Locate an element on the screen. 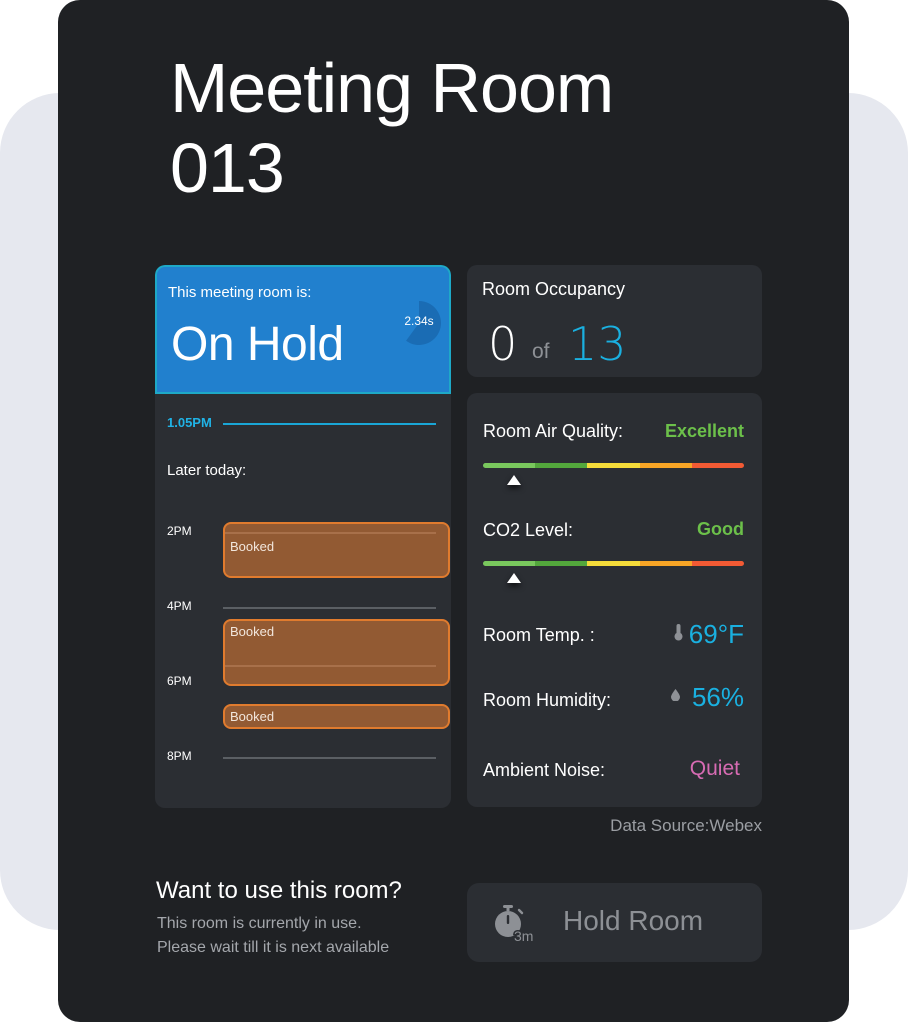 The image size is (908, 1024). room-title: Meeting Room 013 is located at coordinates (470, 128).